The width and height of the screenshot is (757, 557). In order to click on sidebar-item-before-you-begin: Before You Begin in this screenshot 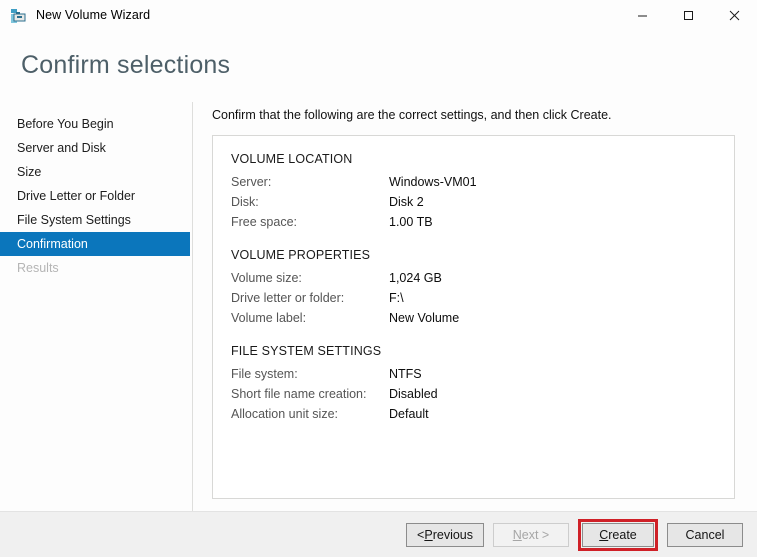, I will do `click(95, 124)`.